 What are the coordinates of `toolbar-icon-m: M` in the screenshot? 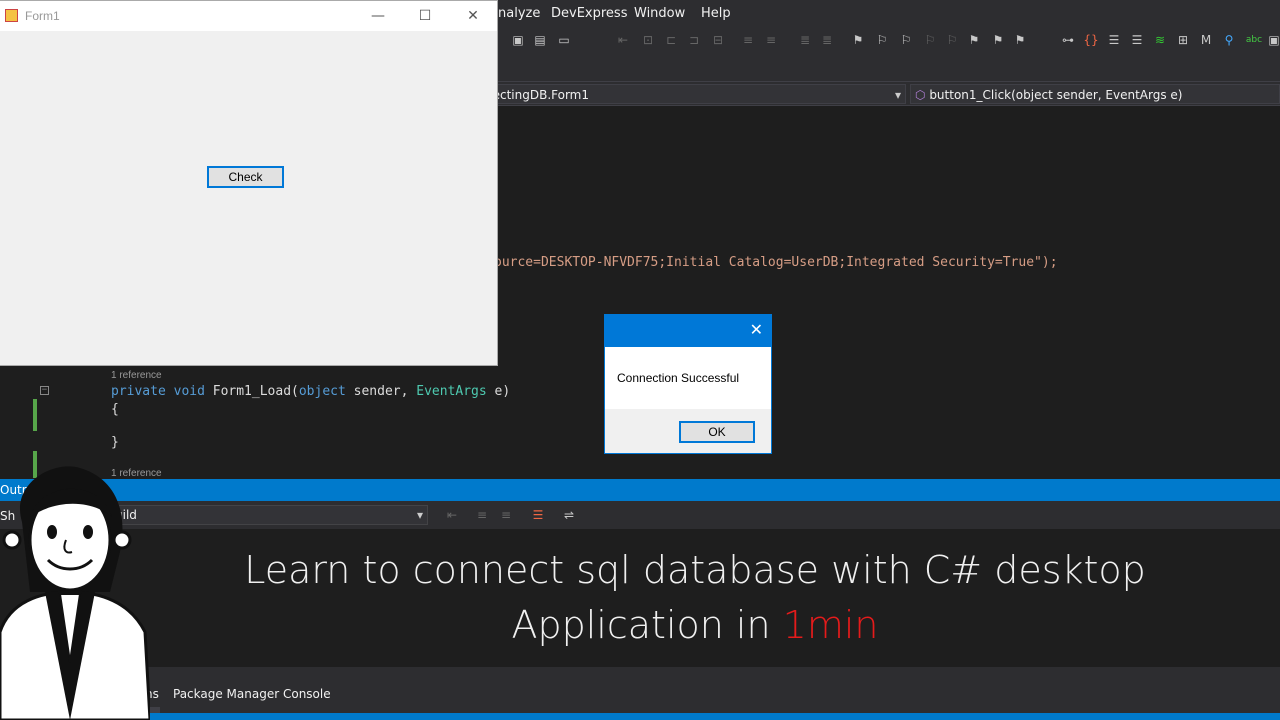 It's located at (1206, 40).